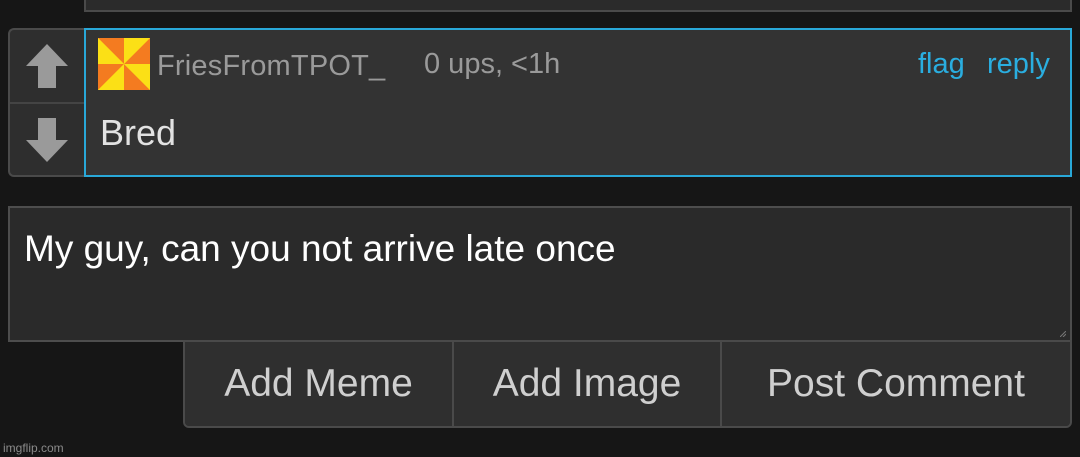 This screenshot has width=1080, height=457. What do you see at coordinates (1063, 334) in the screenshot?
I see `resize-grip-icon` at bounding box center [1063, 334].